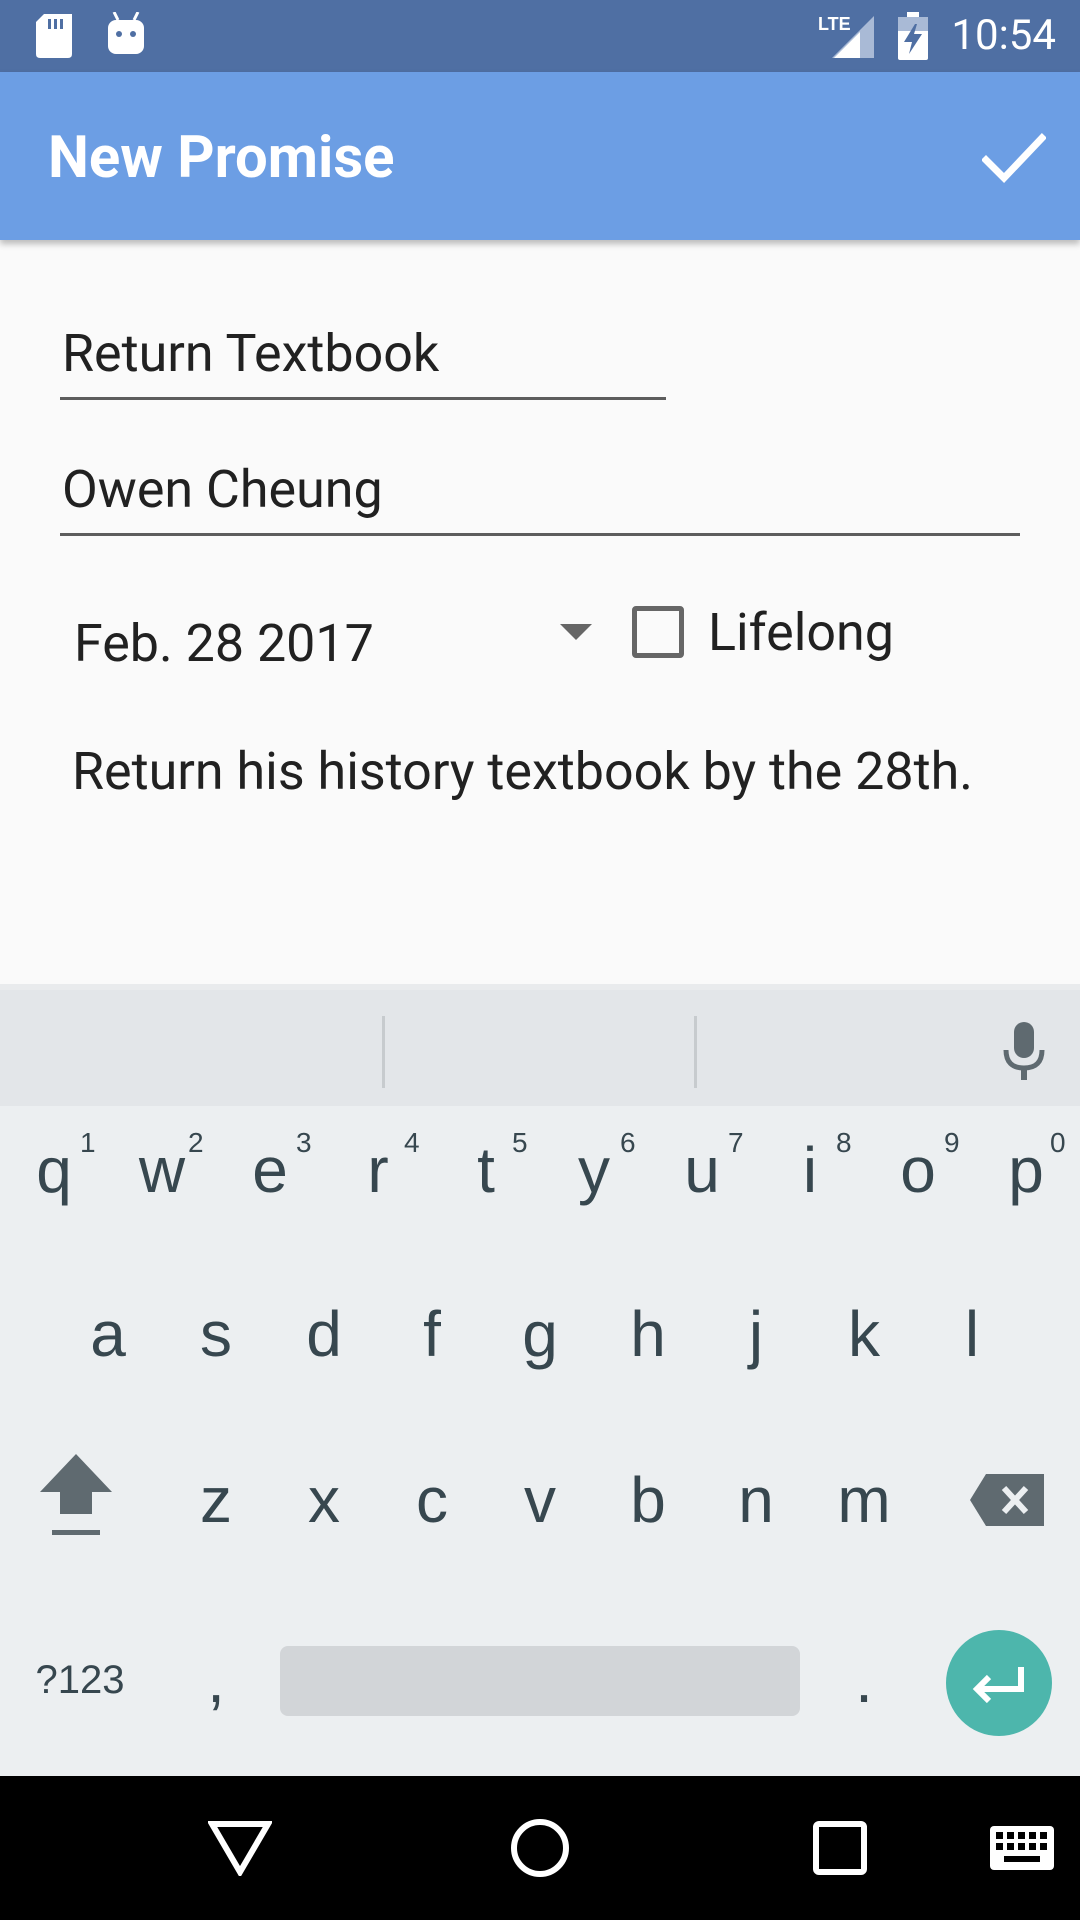 The image size is (1080, 1920). What do you see at coordinates (658, 632) in the screenshot?
I see `lifelong-checkbox` at bounding box center [658, 632].